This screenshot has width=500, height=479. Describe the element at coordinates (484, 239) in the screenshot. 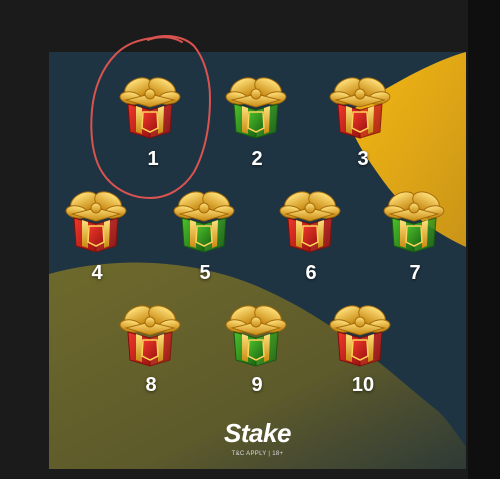

I see `side-panel` at that location.